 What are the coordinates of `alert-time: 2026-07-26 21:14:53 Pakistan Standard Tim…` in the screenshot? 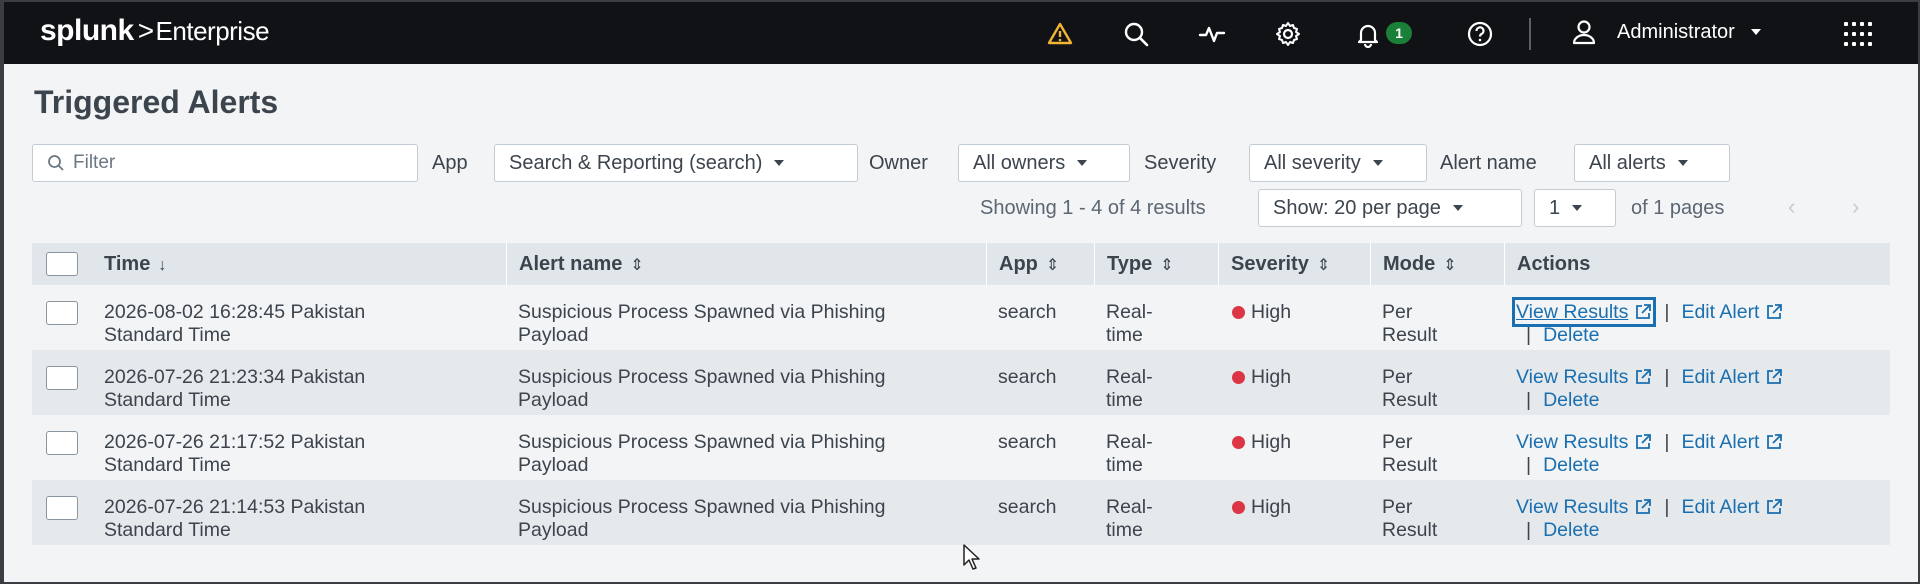 It's located at (234, 519).